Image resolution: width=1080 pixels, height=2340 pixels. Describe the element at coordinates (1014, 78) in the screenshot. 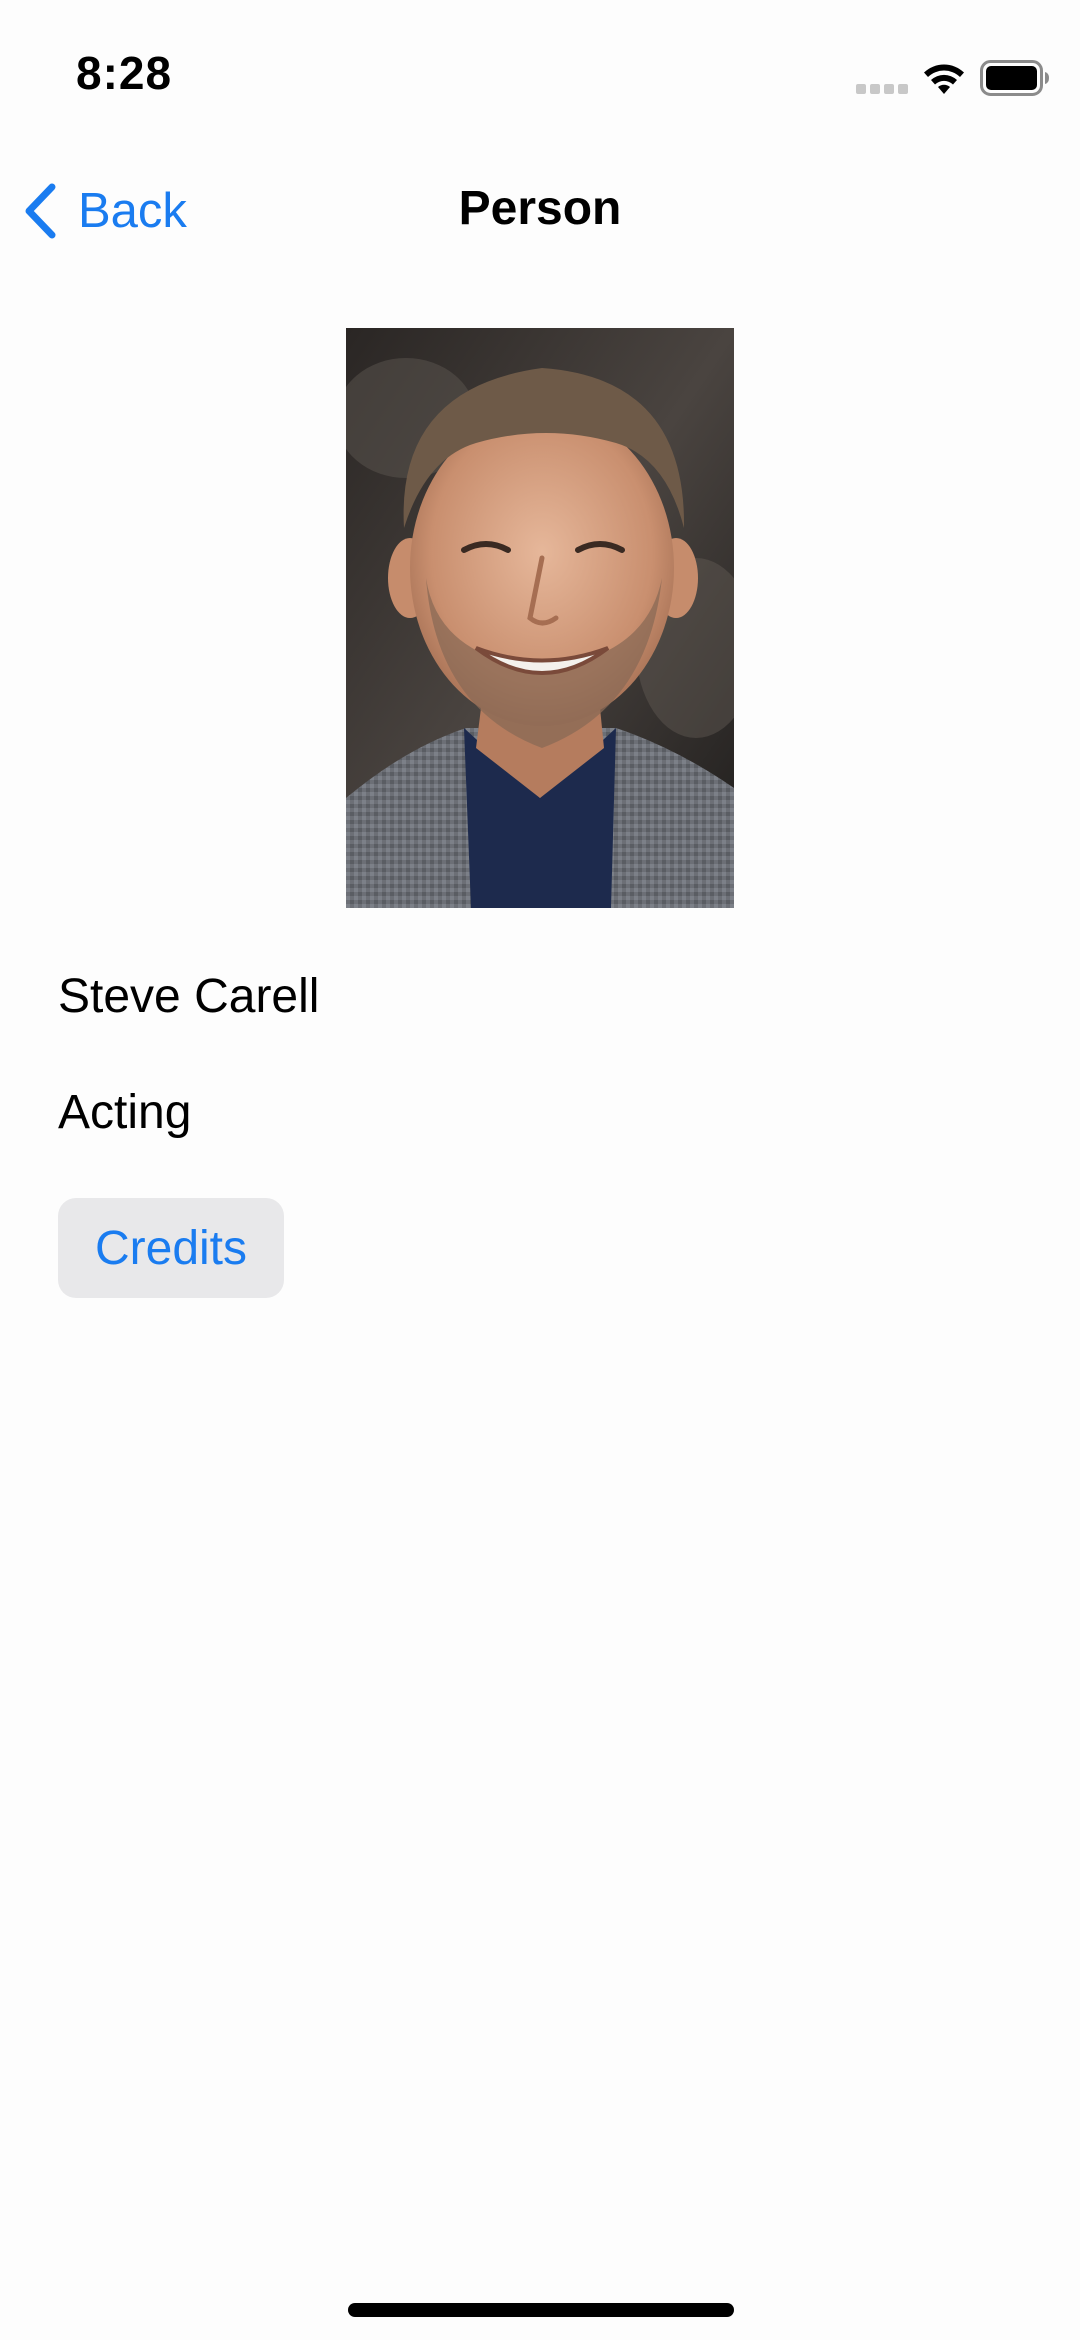

I see `battery-icon` at that location.